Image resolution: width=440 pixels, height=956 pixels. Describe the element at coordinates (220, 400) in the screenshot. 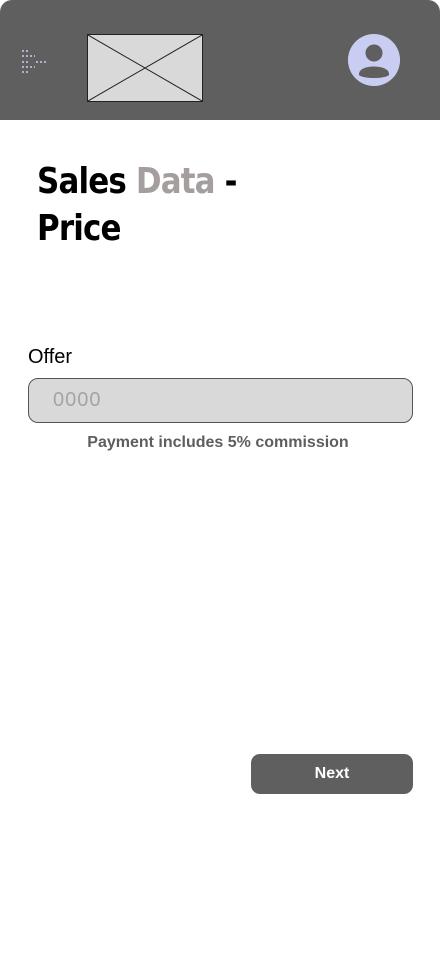

I see `offer-input` at that location.